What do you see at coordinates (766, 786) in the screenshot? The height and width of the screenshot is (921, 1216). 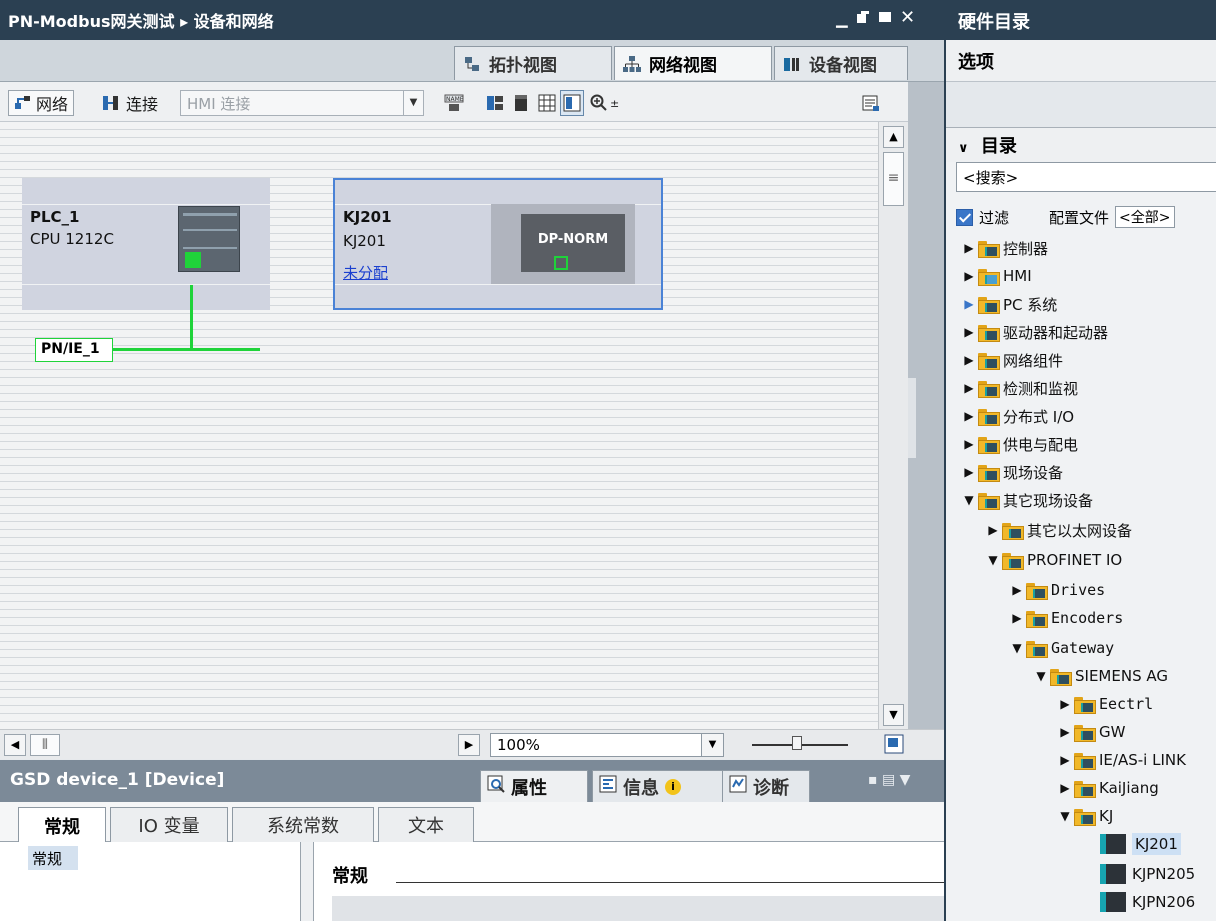 I see `tab-diagnostics: 诊断` at bounding box center [766, 786].